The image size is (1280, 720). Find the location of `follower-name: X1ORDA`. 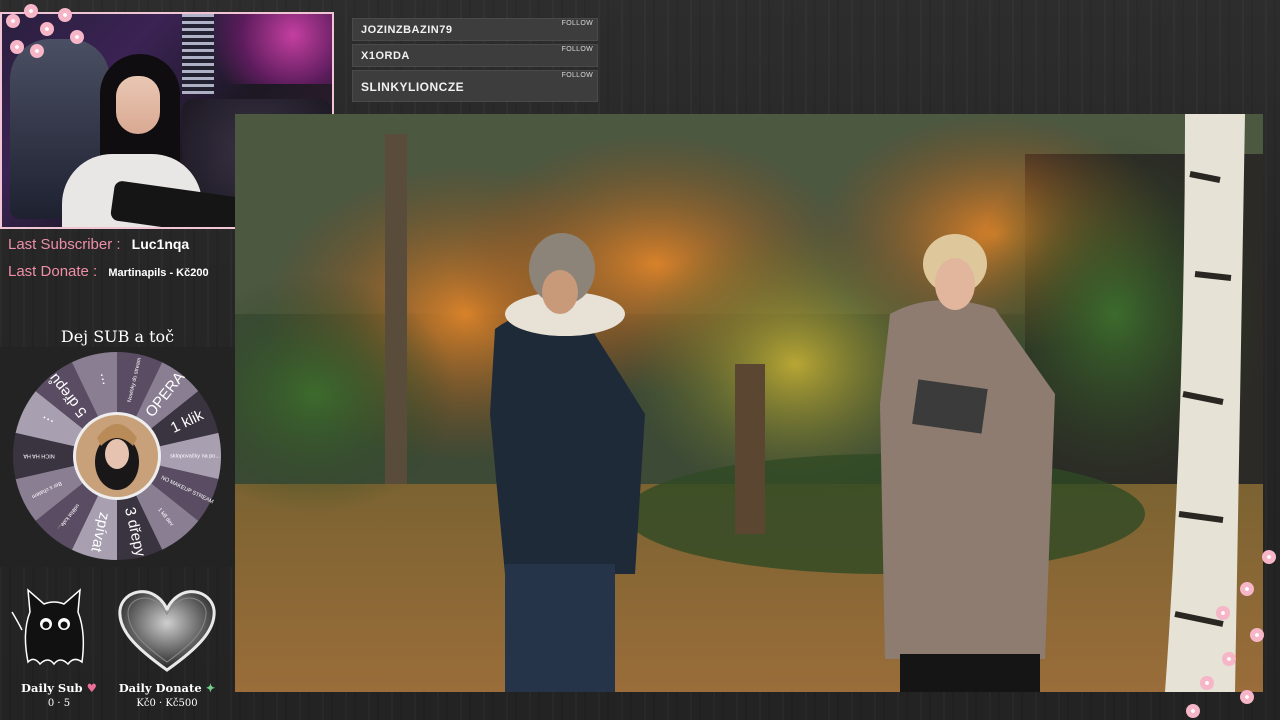

follower-name: X1ORDA is located at coordinates (385, 56).